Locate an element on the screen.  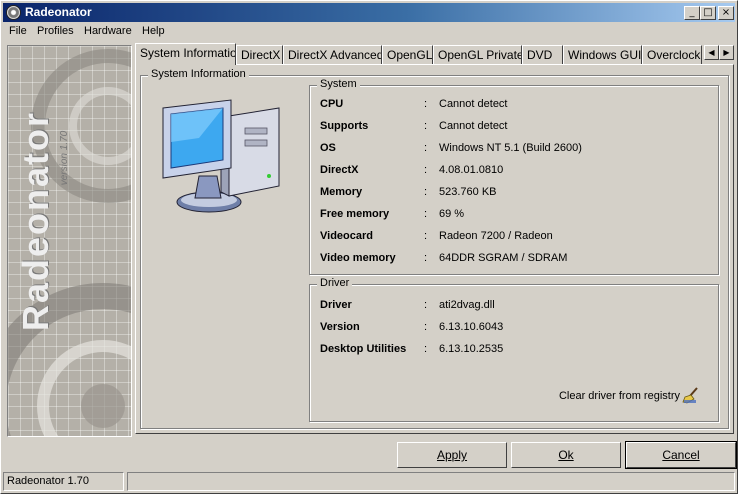
row-value: Radeon 7200 / Radeon is located at coordinates (496, 236).